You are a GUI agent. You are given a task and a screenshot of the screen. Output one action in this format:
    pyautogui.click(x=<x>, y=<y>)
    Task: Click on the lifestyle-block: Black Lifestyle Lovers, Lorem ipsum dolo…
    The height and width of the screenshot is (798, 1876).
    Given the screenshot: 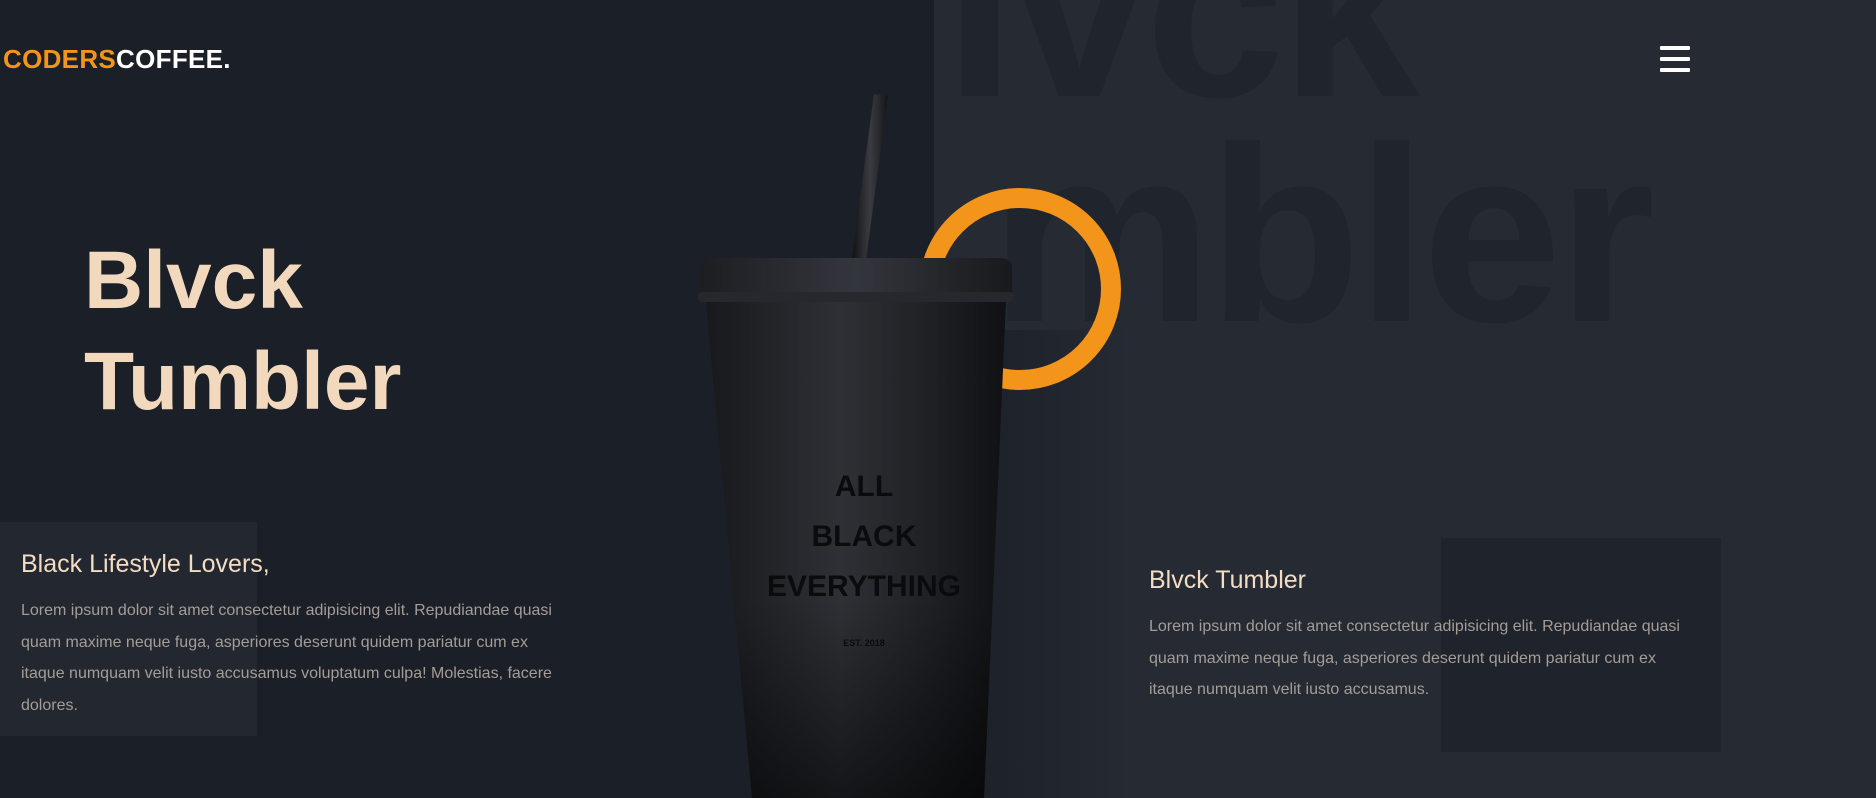 What is the action you would take?
    pyautogui.click(x=291, y=635)
    